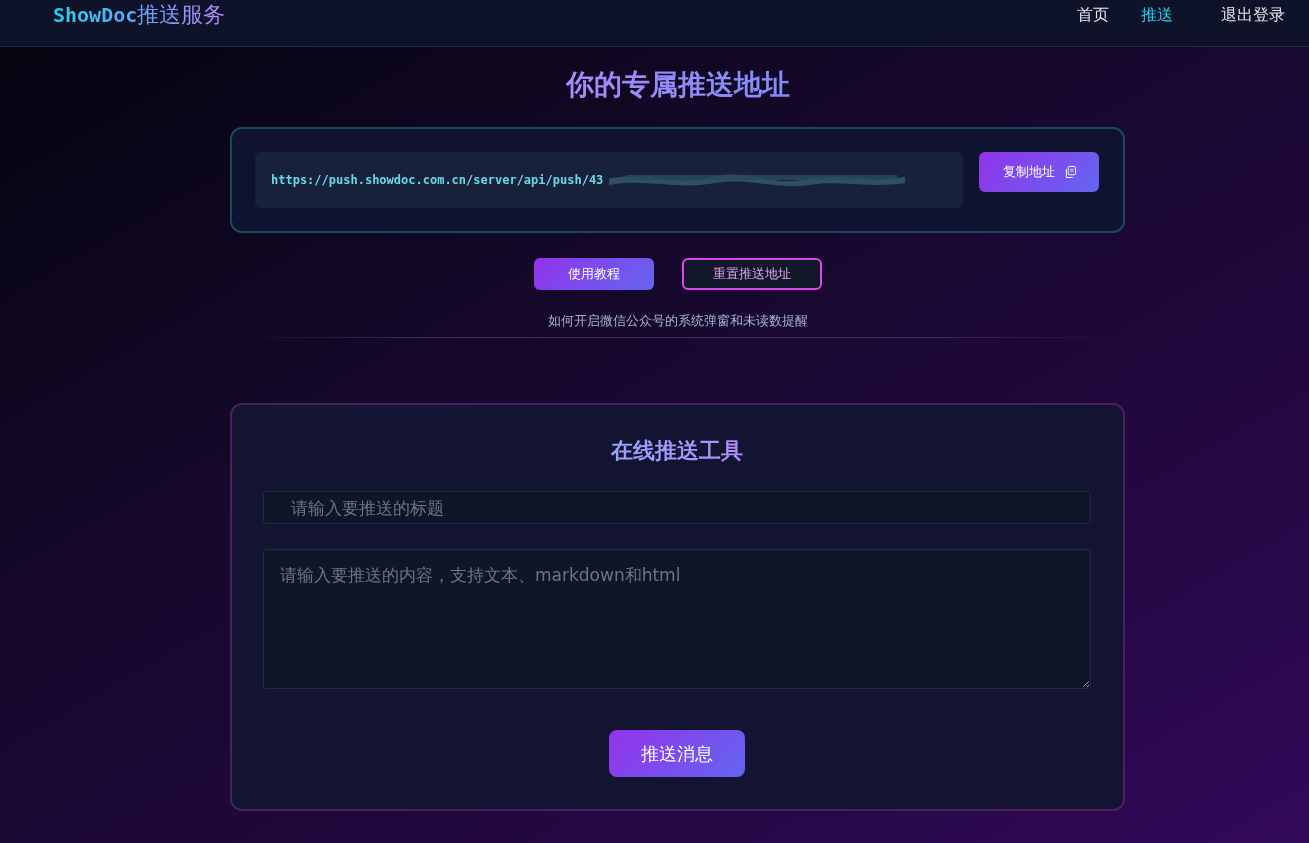 Image resolution: width=1309 pixels, height=843 pixels. I want to click on reset-address-button: 重置推送地址, so click(751, 274).